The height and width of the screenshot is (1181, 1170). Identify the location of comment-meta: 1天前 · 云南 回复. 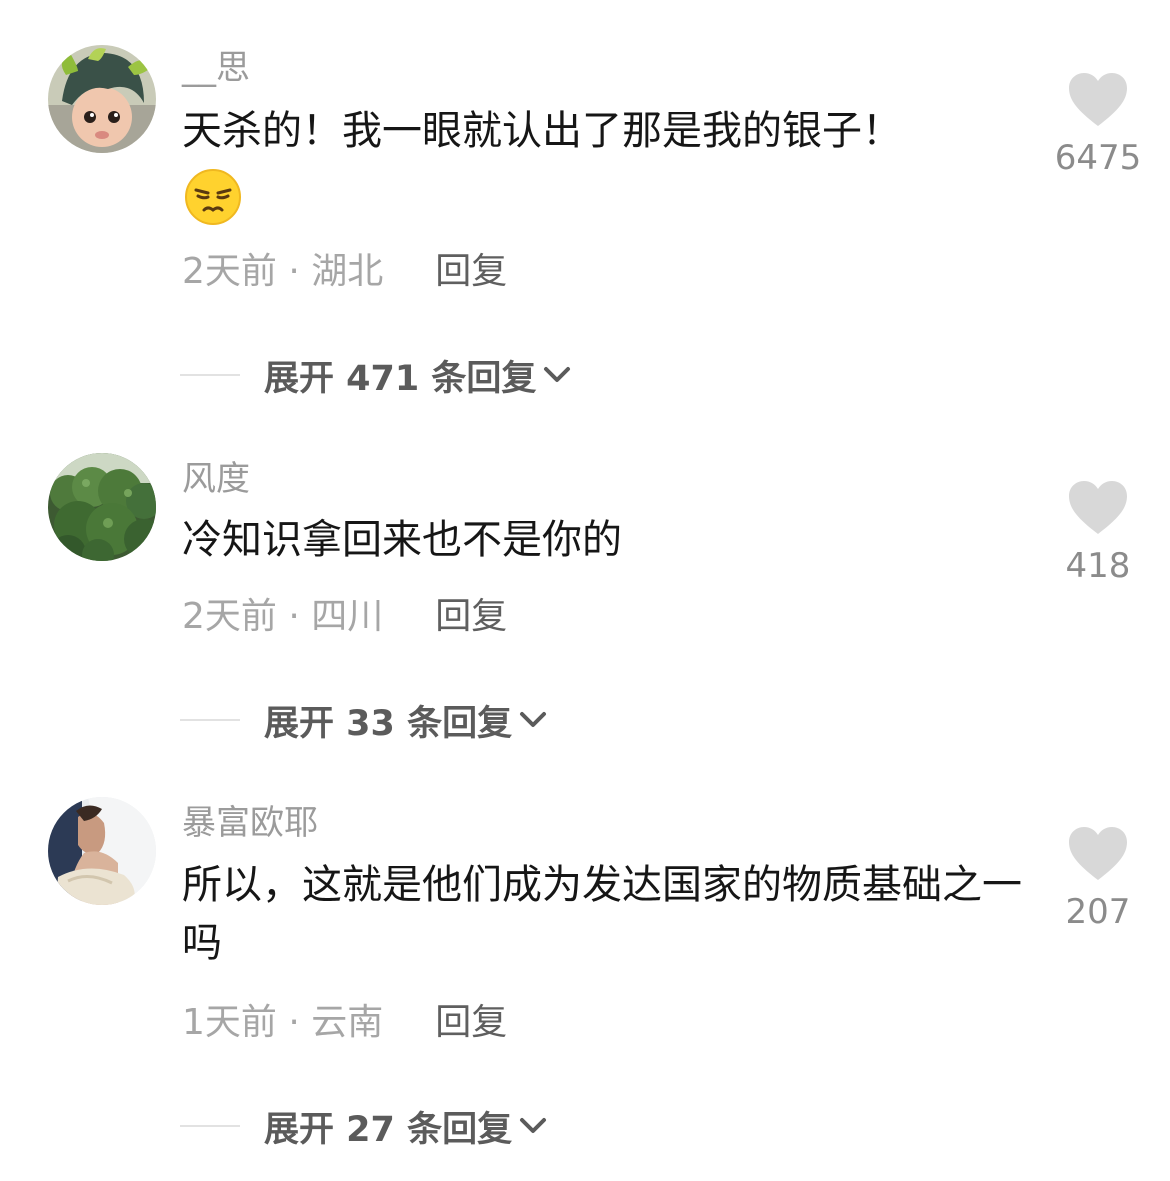
(344, 1019).